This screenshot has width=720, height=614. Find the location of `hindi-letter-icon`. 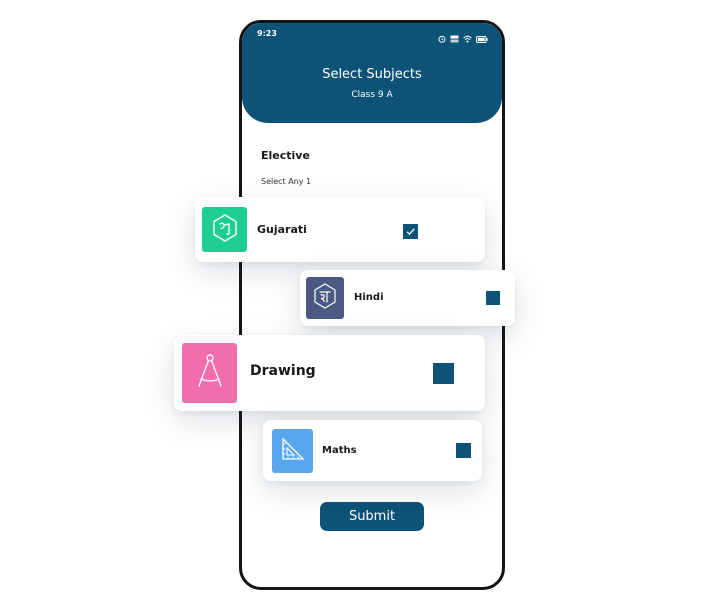

hindi-letter-icon is located at coordinates (325, 298).